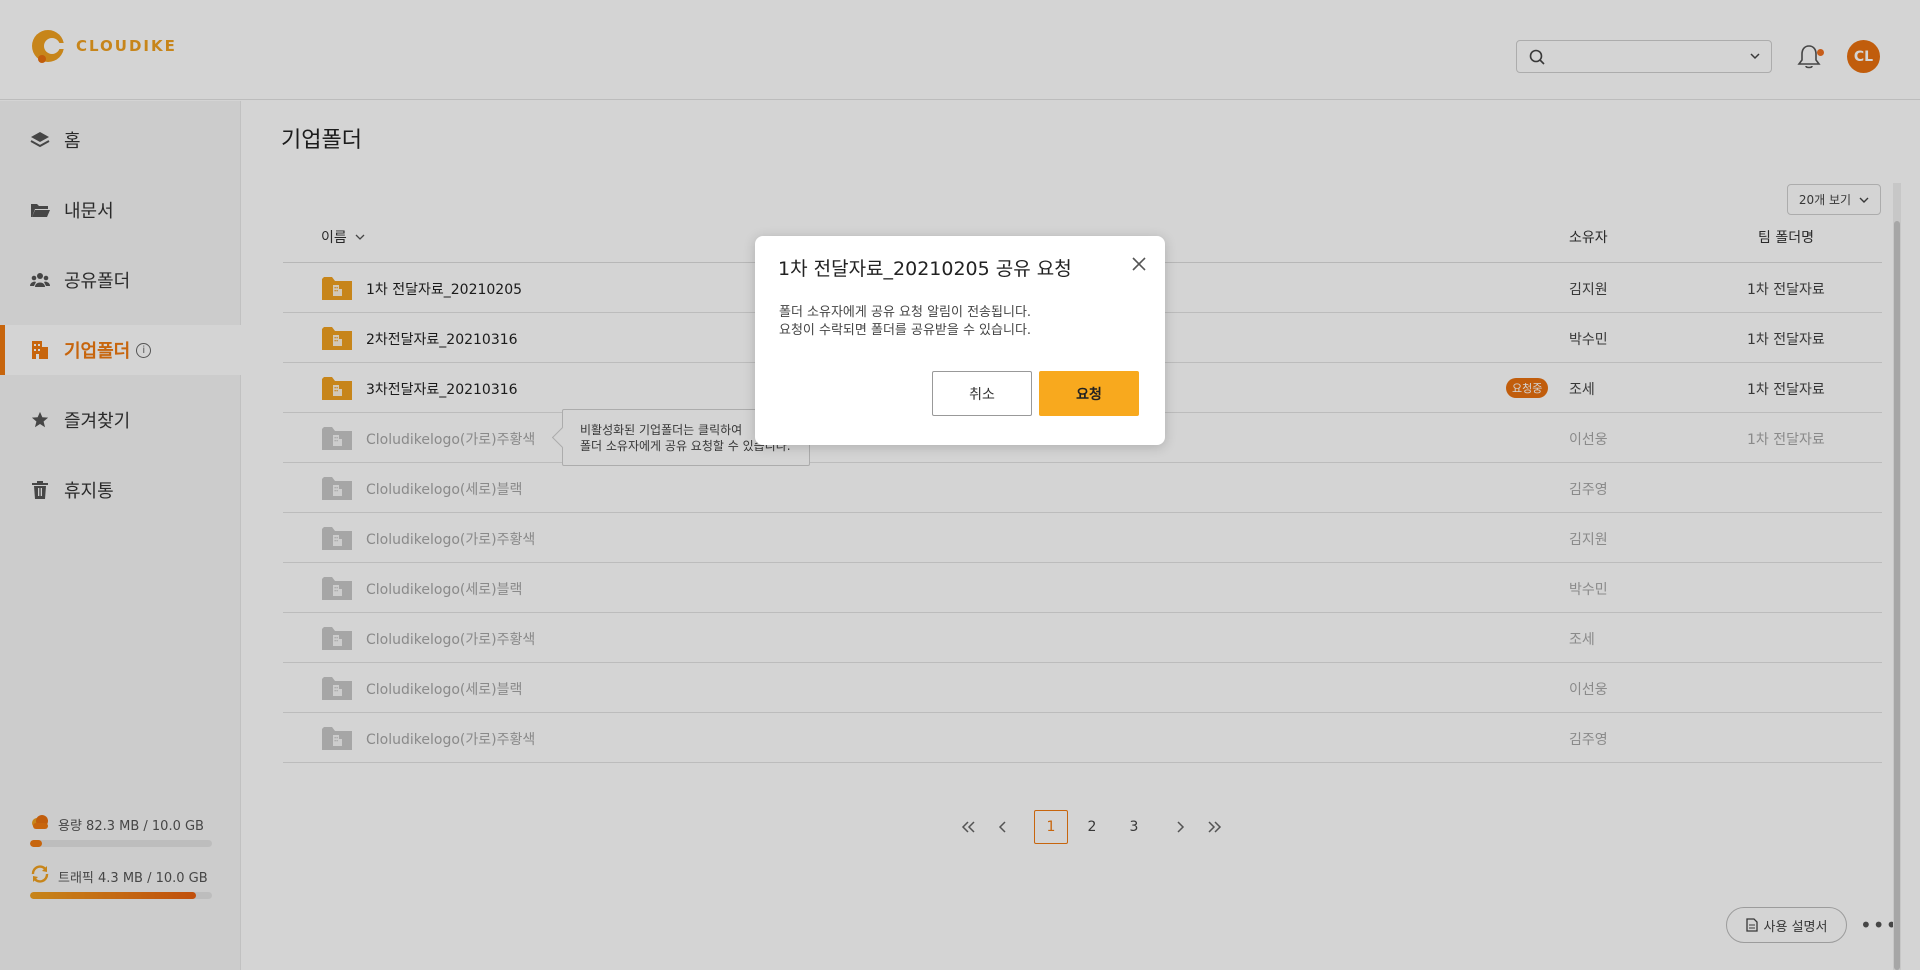 The width and height of the screenshot is (1920, 970). Describe the element at coordinates (982, 393) in the screenshot. I see `cancel-button: 취소` at that location.